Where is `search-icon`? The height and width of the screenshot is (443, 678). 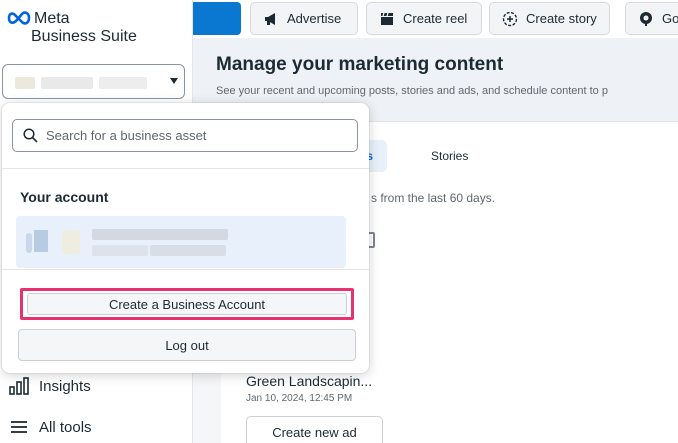 search-icon is located at coordinates (30, 135).